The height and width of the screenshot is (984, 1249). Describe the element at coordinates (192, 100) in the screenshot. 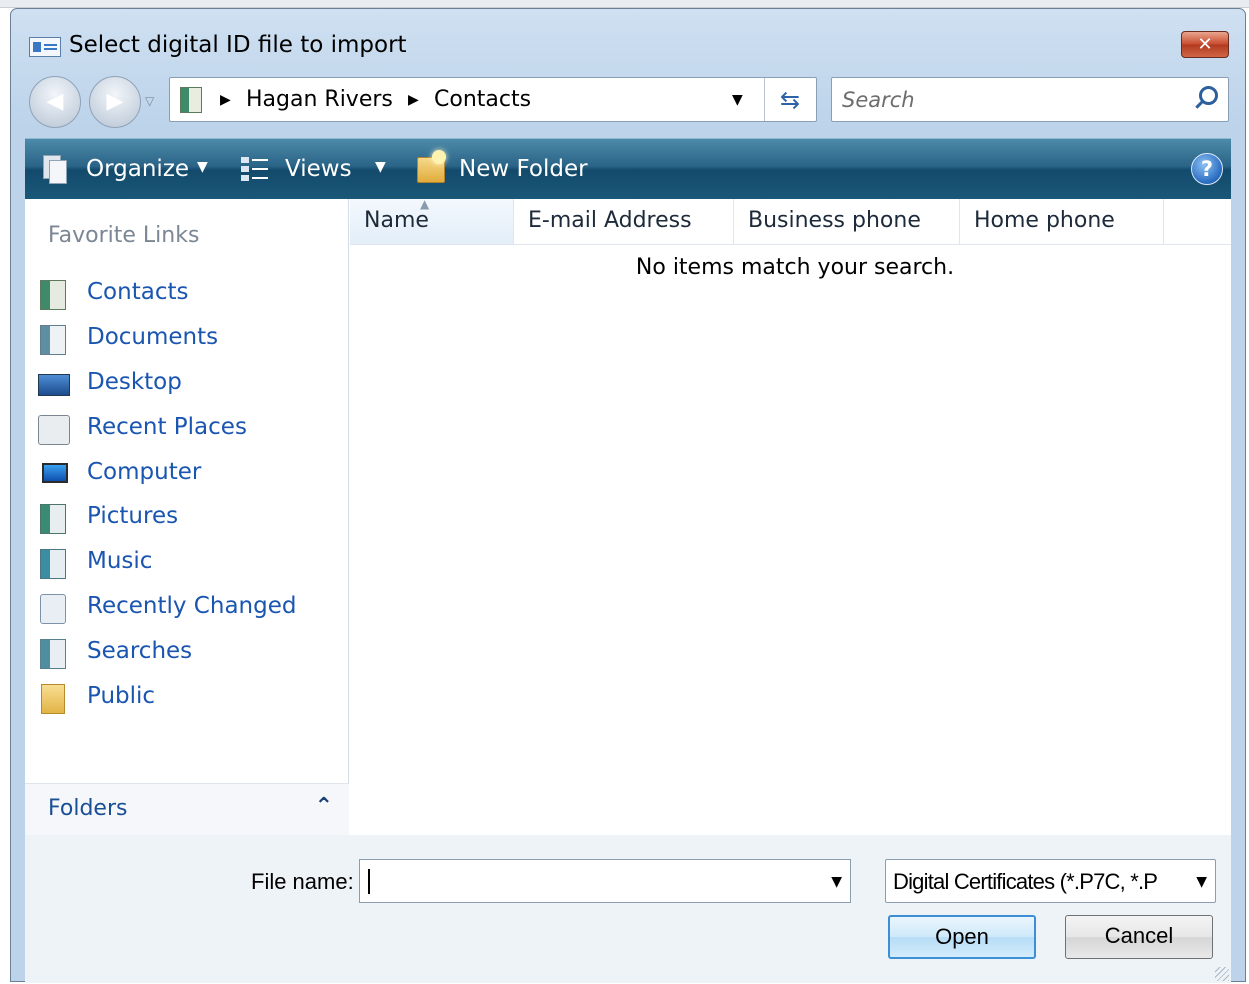

I see `contacts-folder-icon` at that location.